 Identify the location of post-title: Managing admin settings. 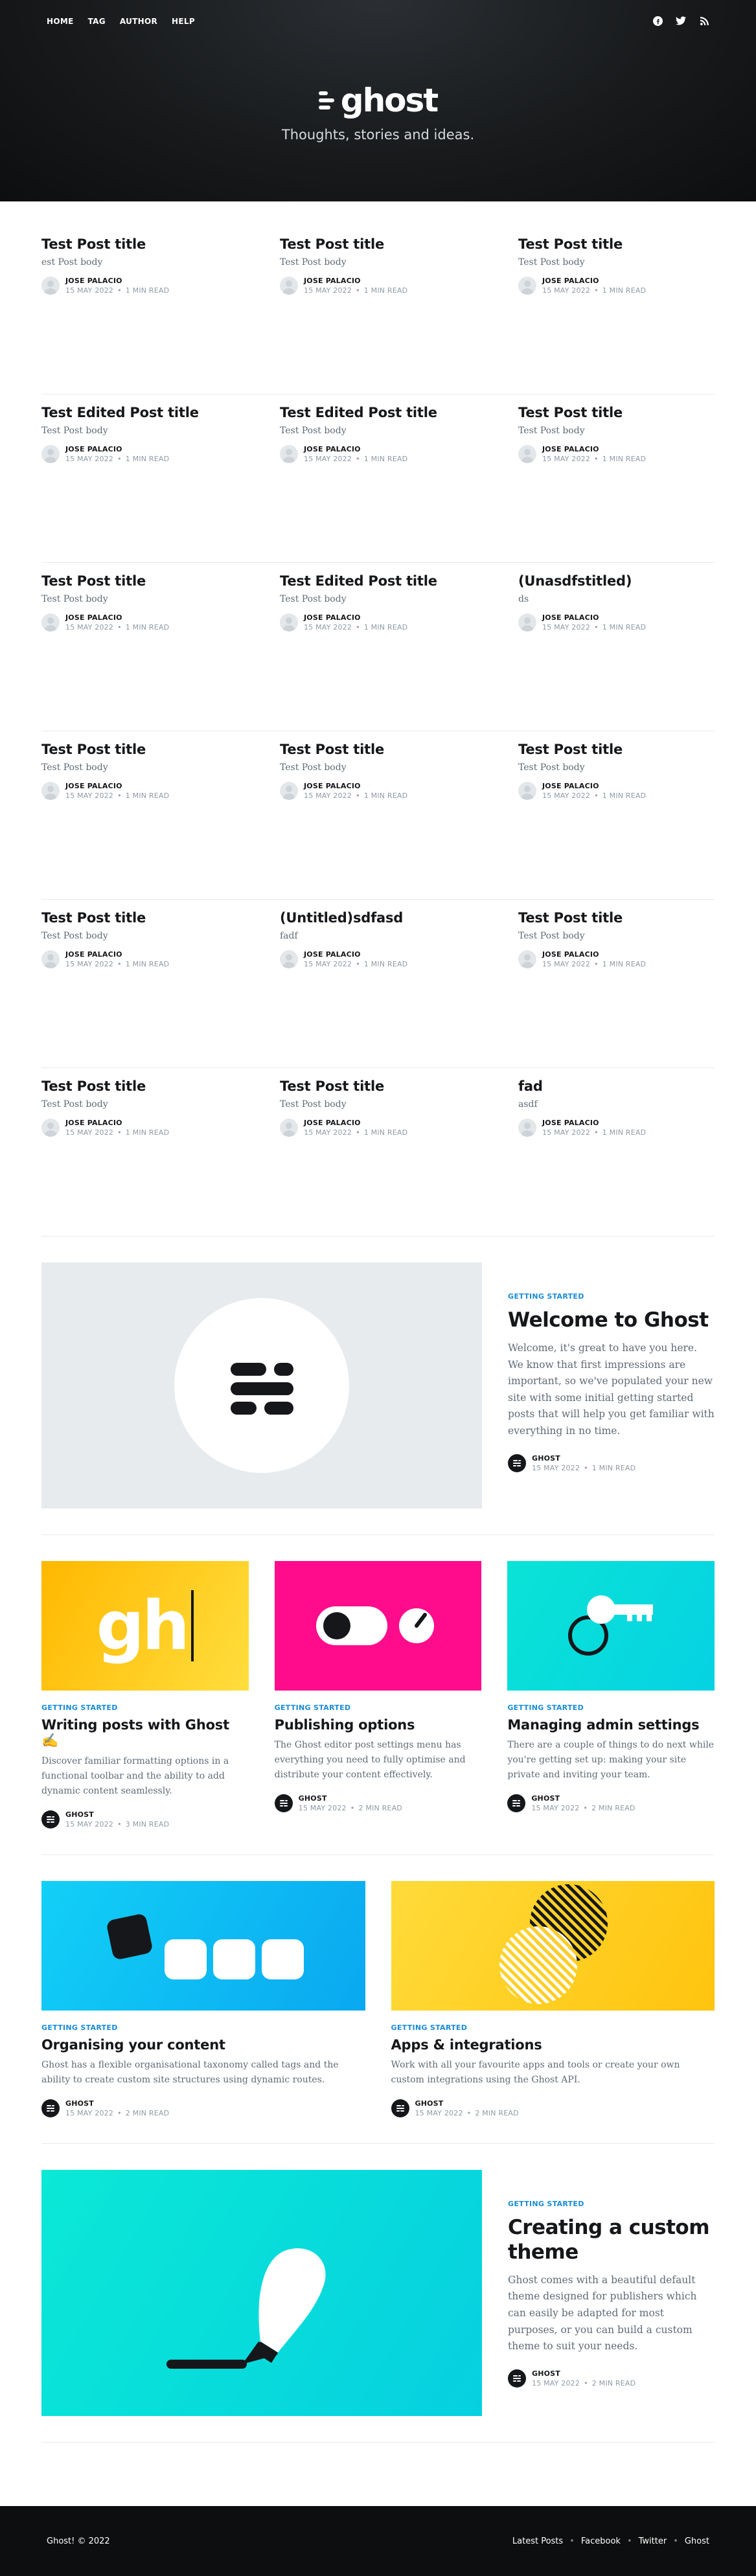
(611, 1725).